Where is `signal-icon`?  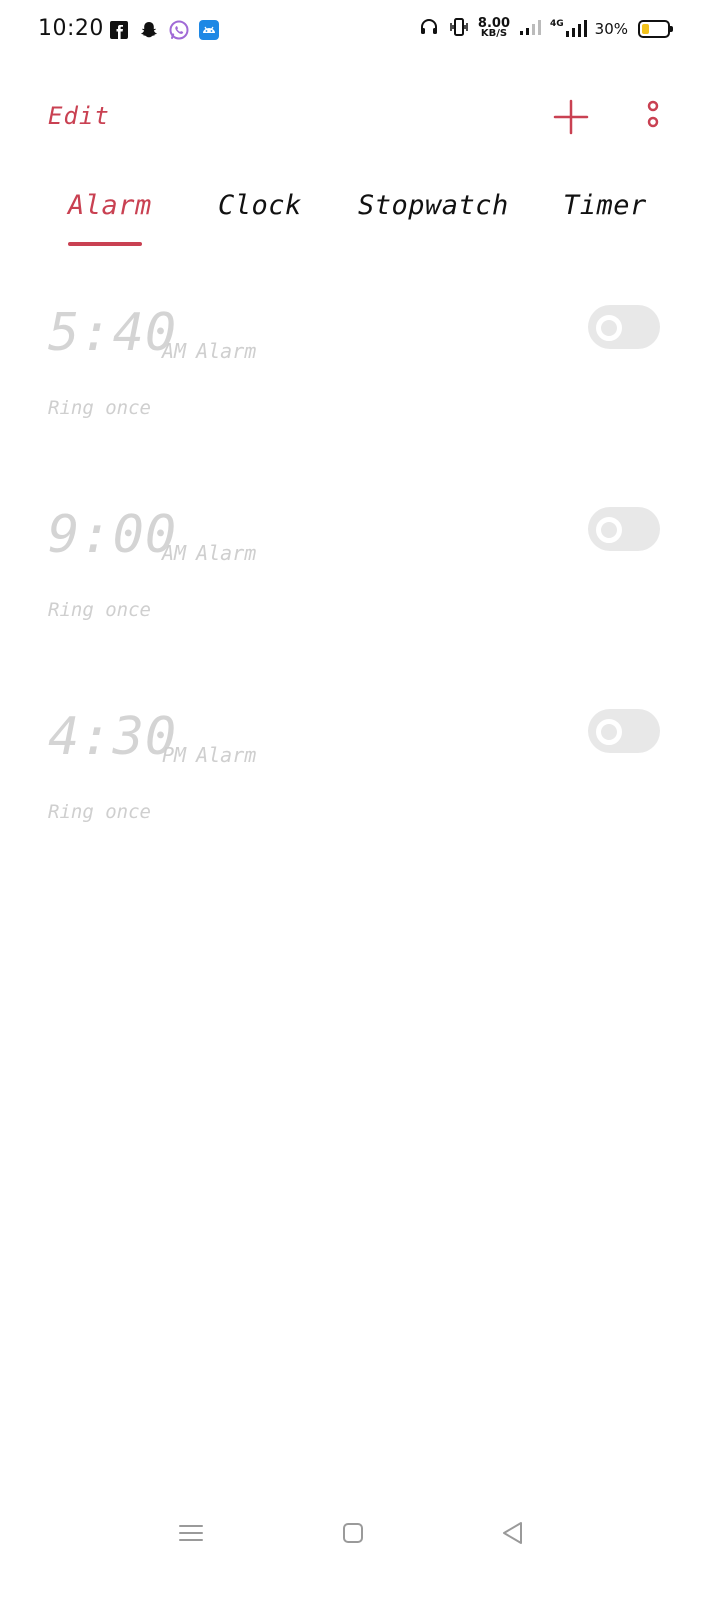 signal-icon is located at coordinates (530, 29).